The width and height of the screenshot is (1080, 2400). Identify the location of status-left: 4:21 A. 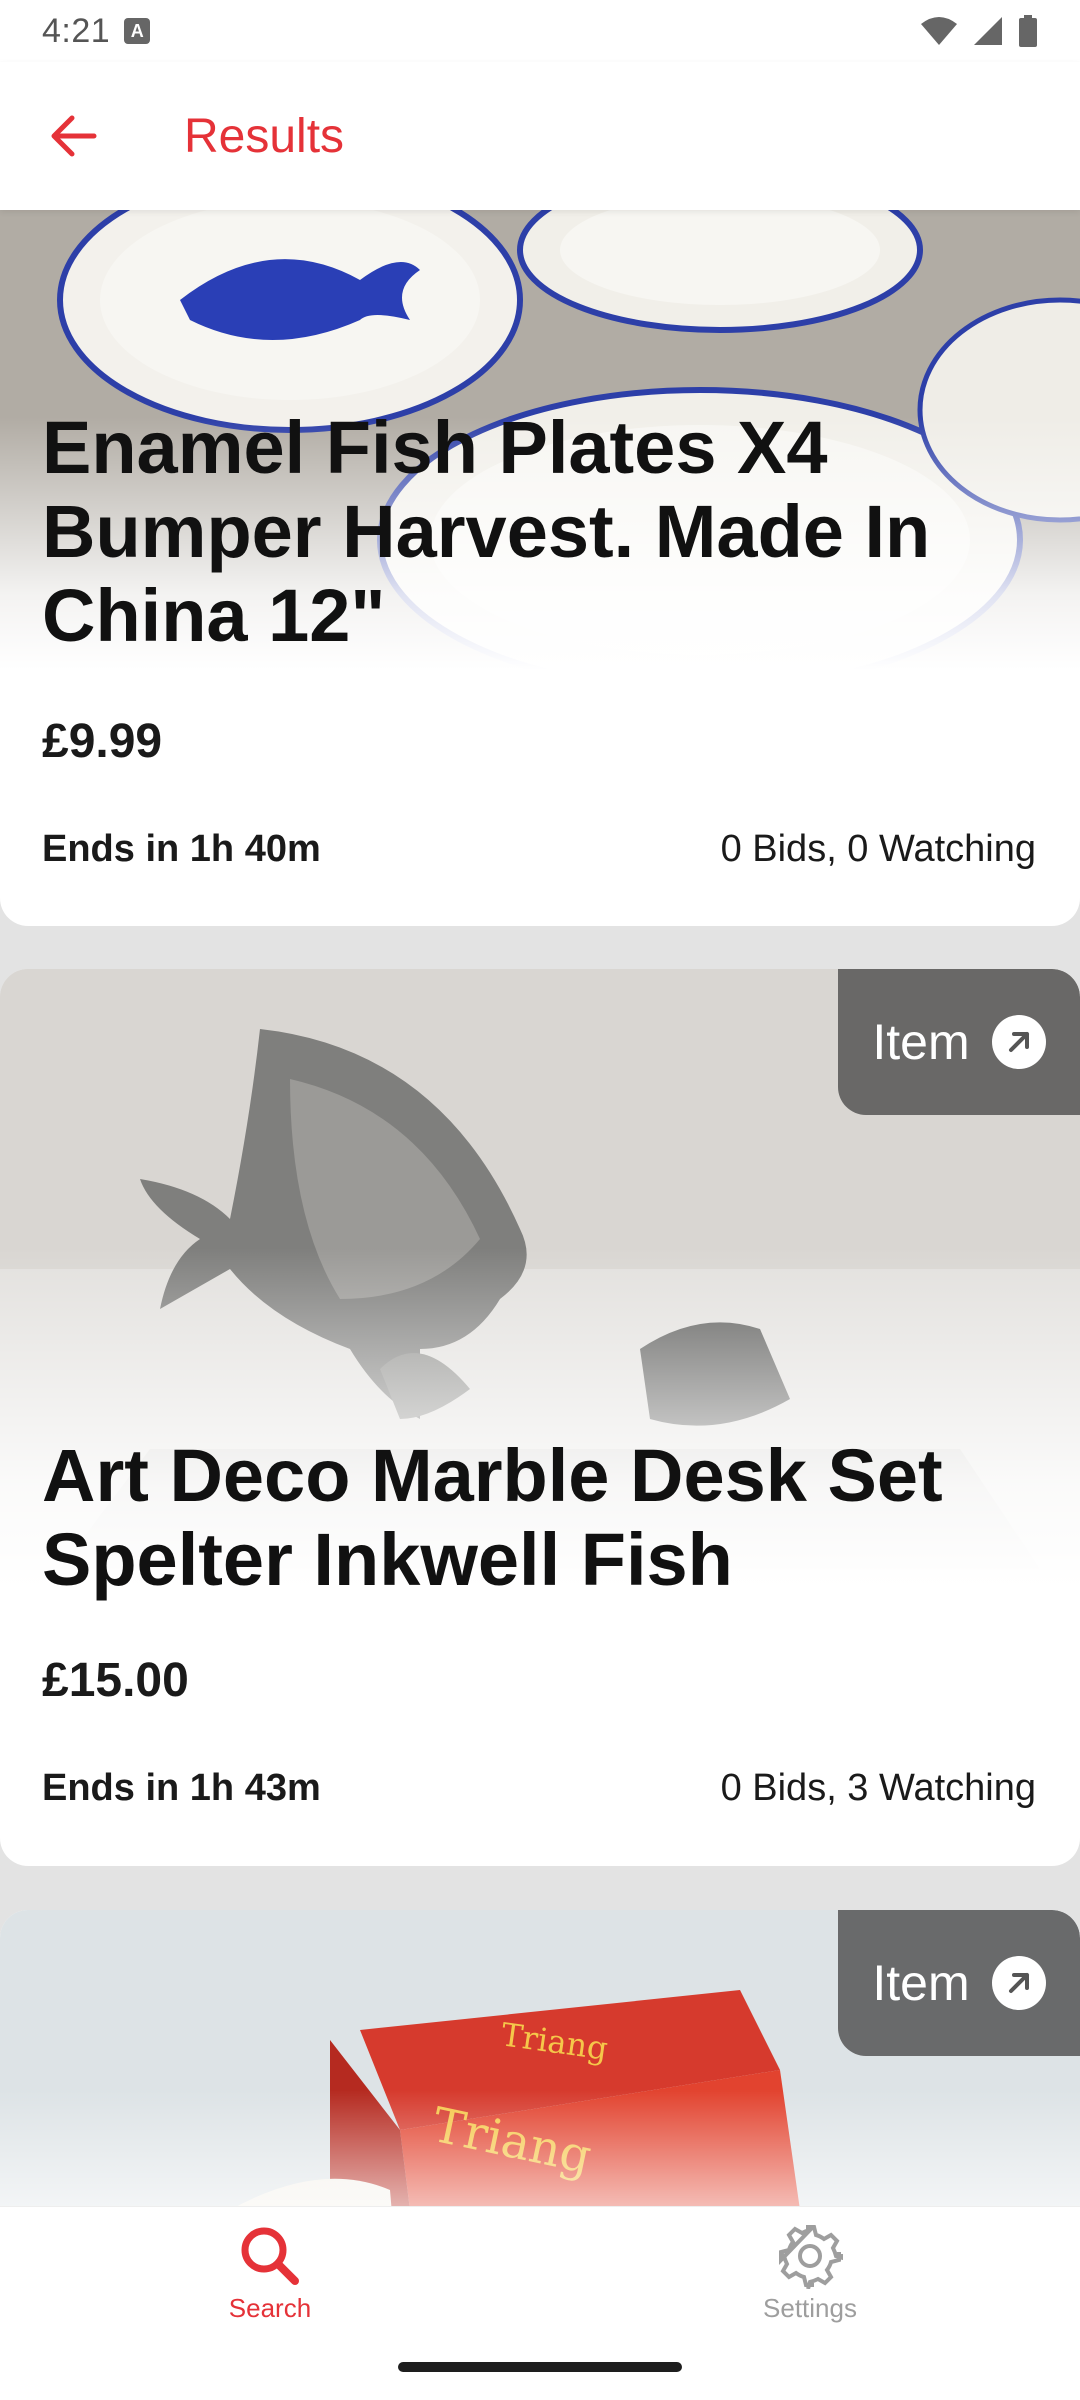
(96, 31).